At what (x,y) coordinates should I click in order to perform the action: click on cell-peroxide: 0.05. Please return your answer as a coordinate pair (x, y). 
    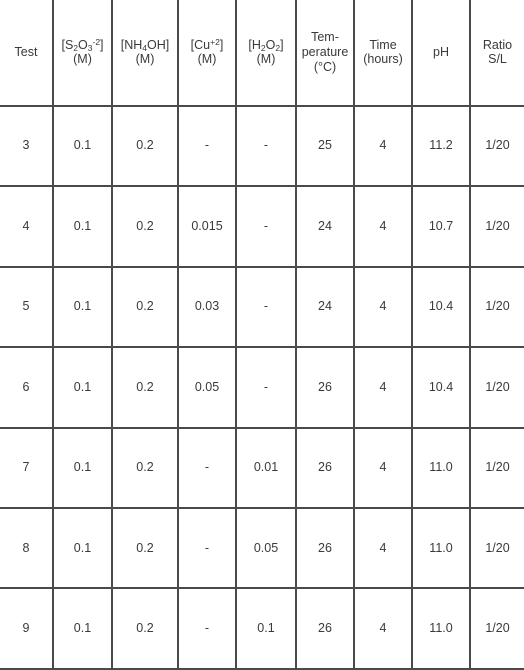
    Looking at the image, I should click on (266, 548).